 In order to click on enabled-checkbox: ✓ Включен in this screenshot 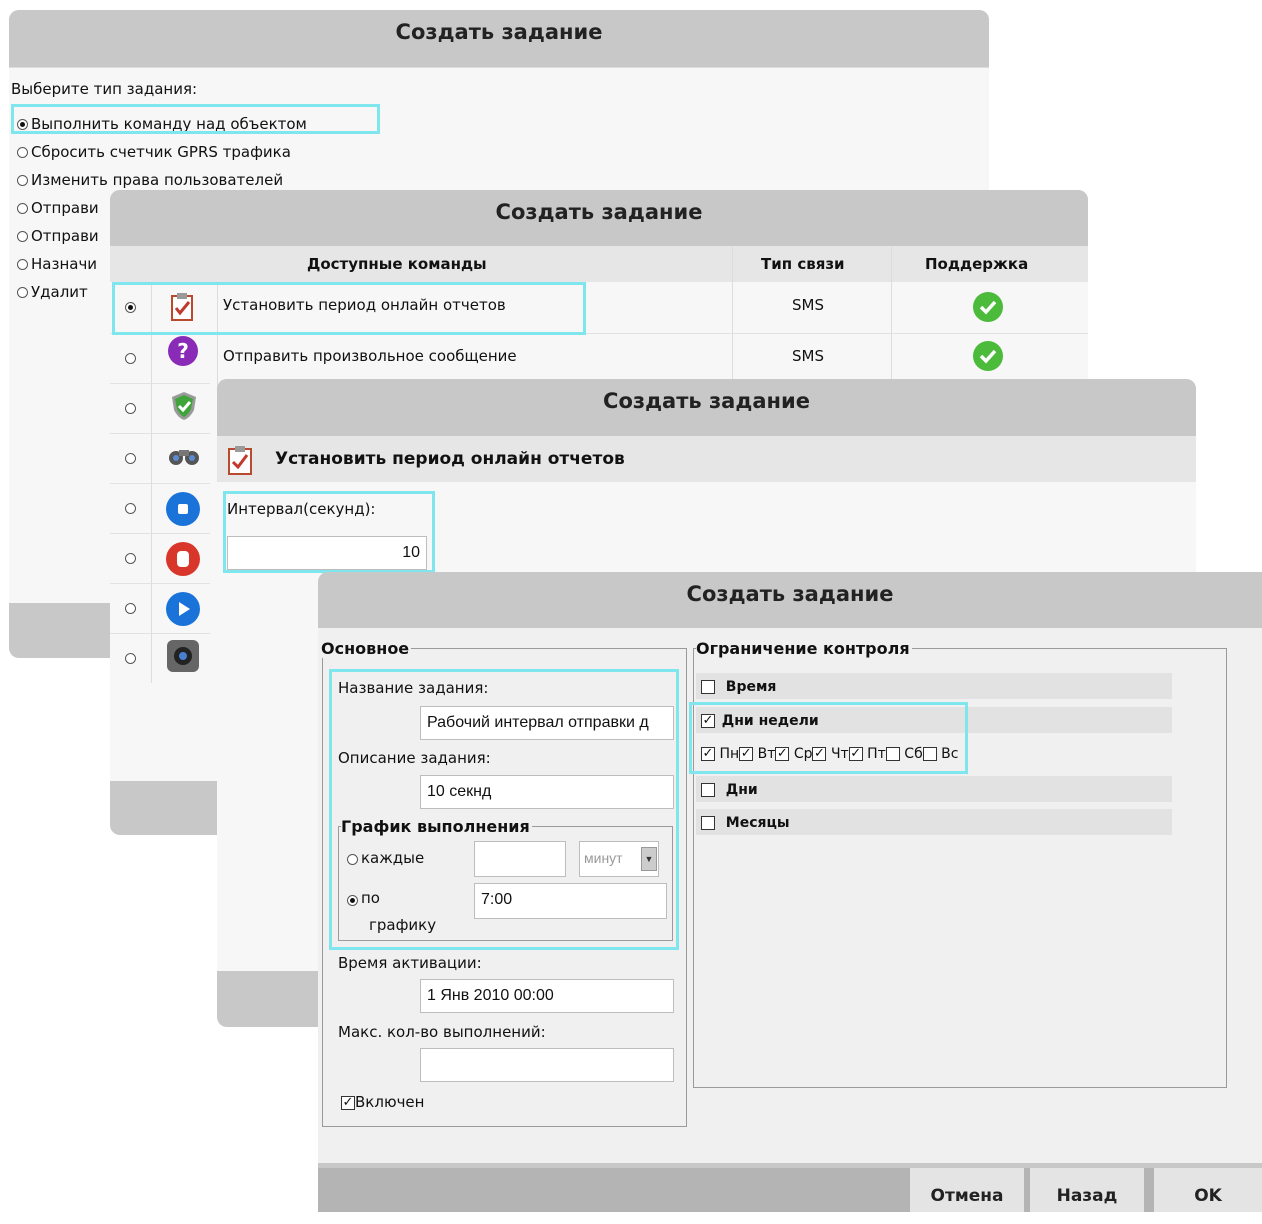, I will do `click(382, 1102)`.